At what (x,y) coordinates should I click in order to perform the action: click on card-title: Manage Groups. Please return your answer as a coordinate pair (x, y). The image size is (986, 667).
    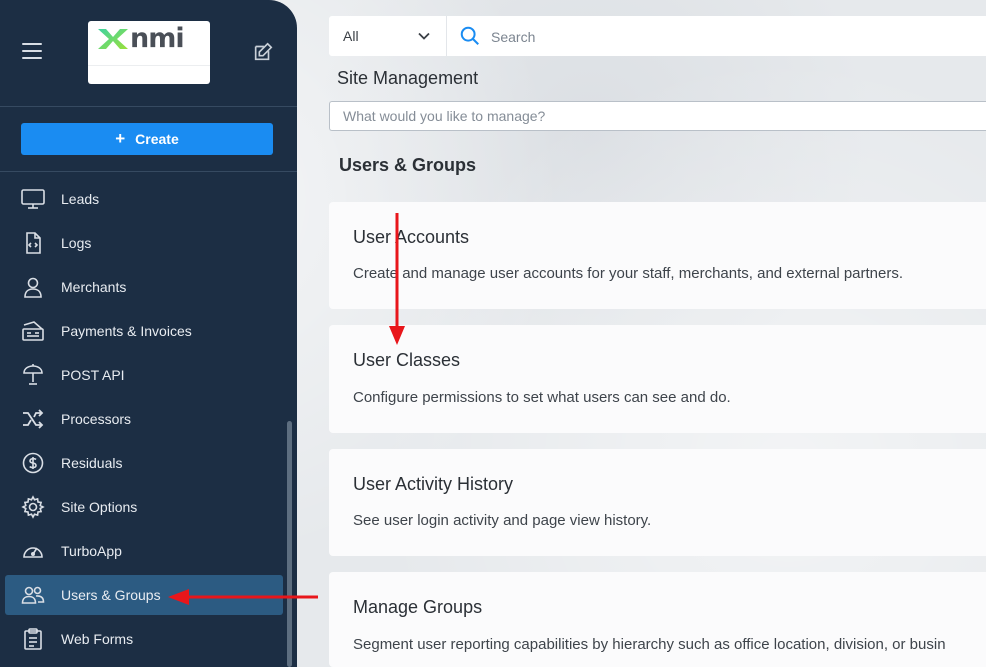
    Looking at the image, I should click on (418, 607).